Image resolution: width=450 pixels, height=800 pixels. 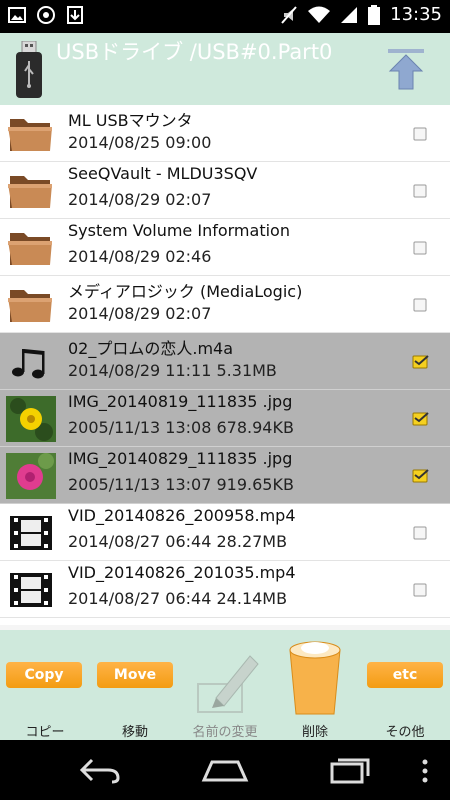 I want to click on parent-folder-icon, so click(x=406, y=69).